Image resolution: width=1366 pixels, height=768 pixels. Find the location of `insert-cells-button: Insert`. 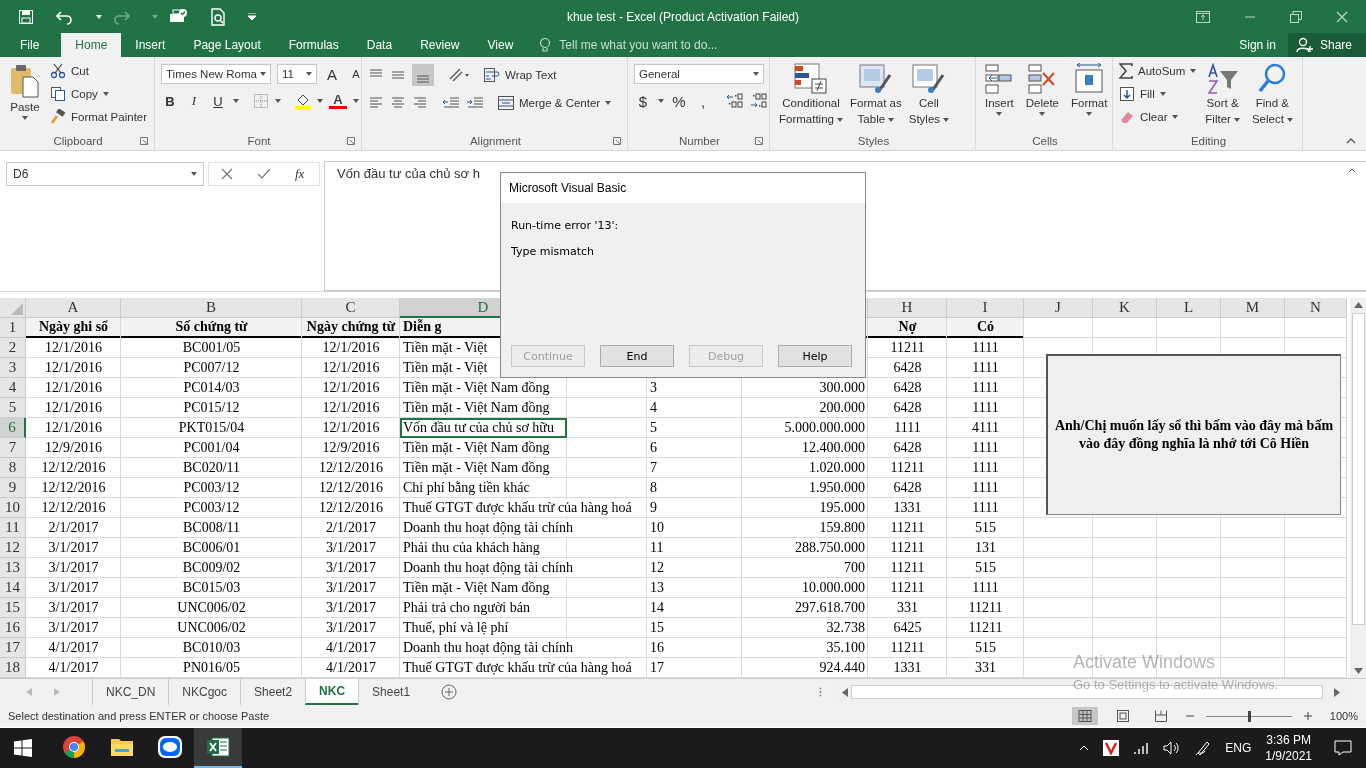

insert-cells-button: Insert is located at coordinates (999, 89).